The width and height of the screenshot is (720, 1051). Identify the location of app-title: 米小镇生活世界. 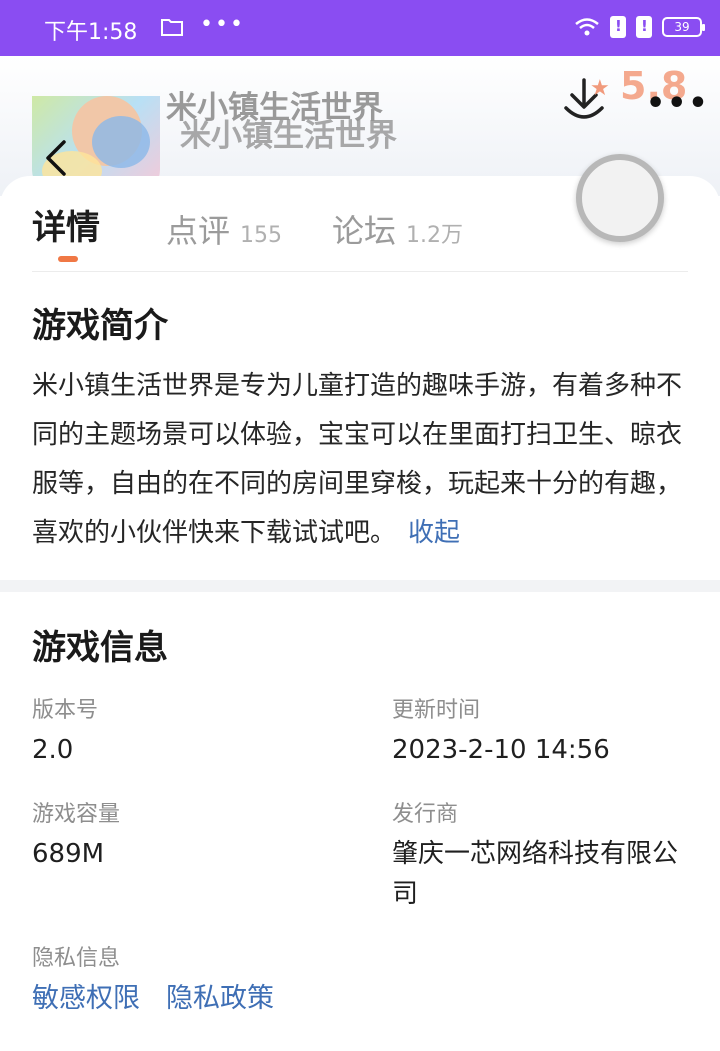
(274, 108).